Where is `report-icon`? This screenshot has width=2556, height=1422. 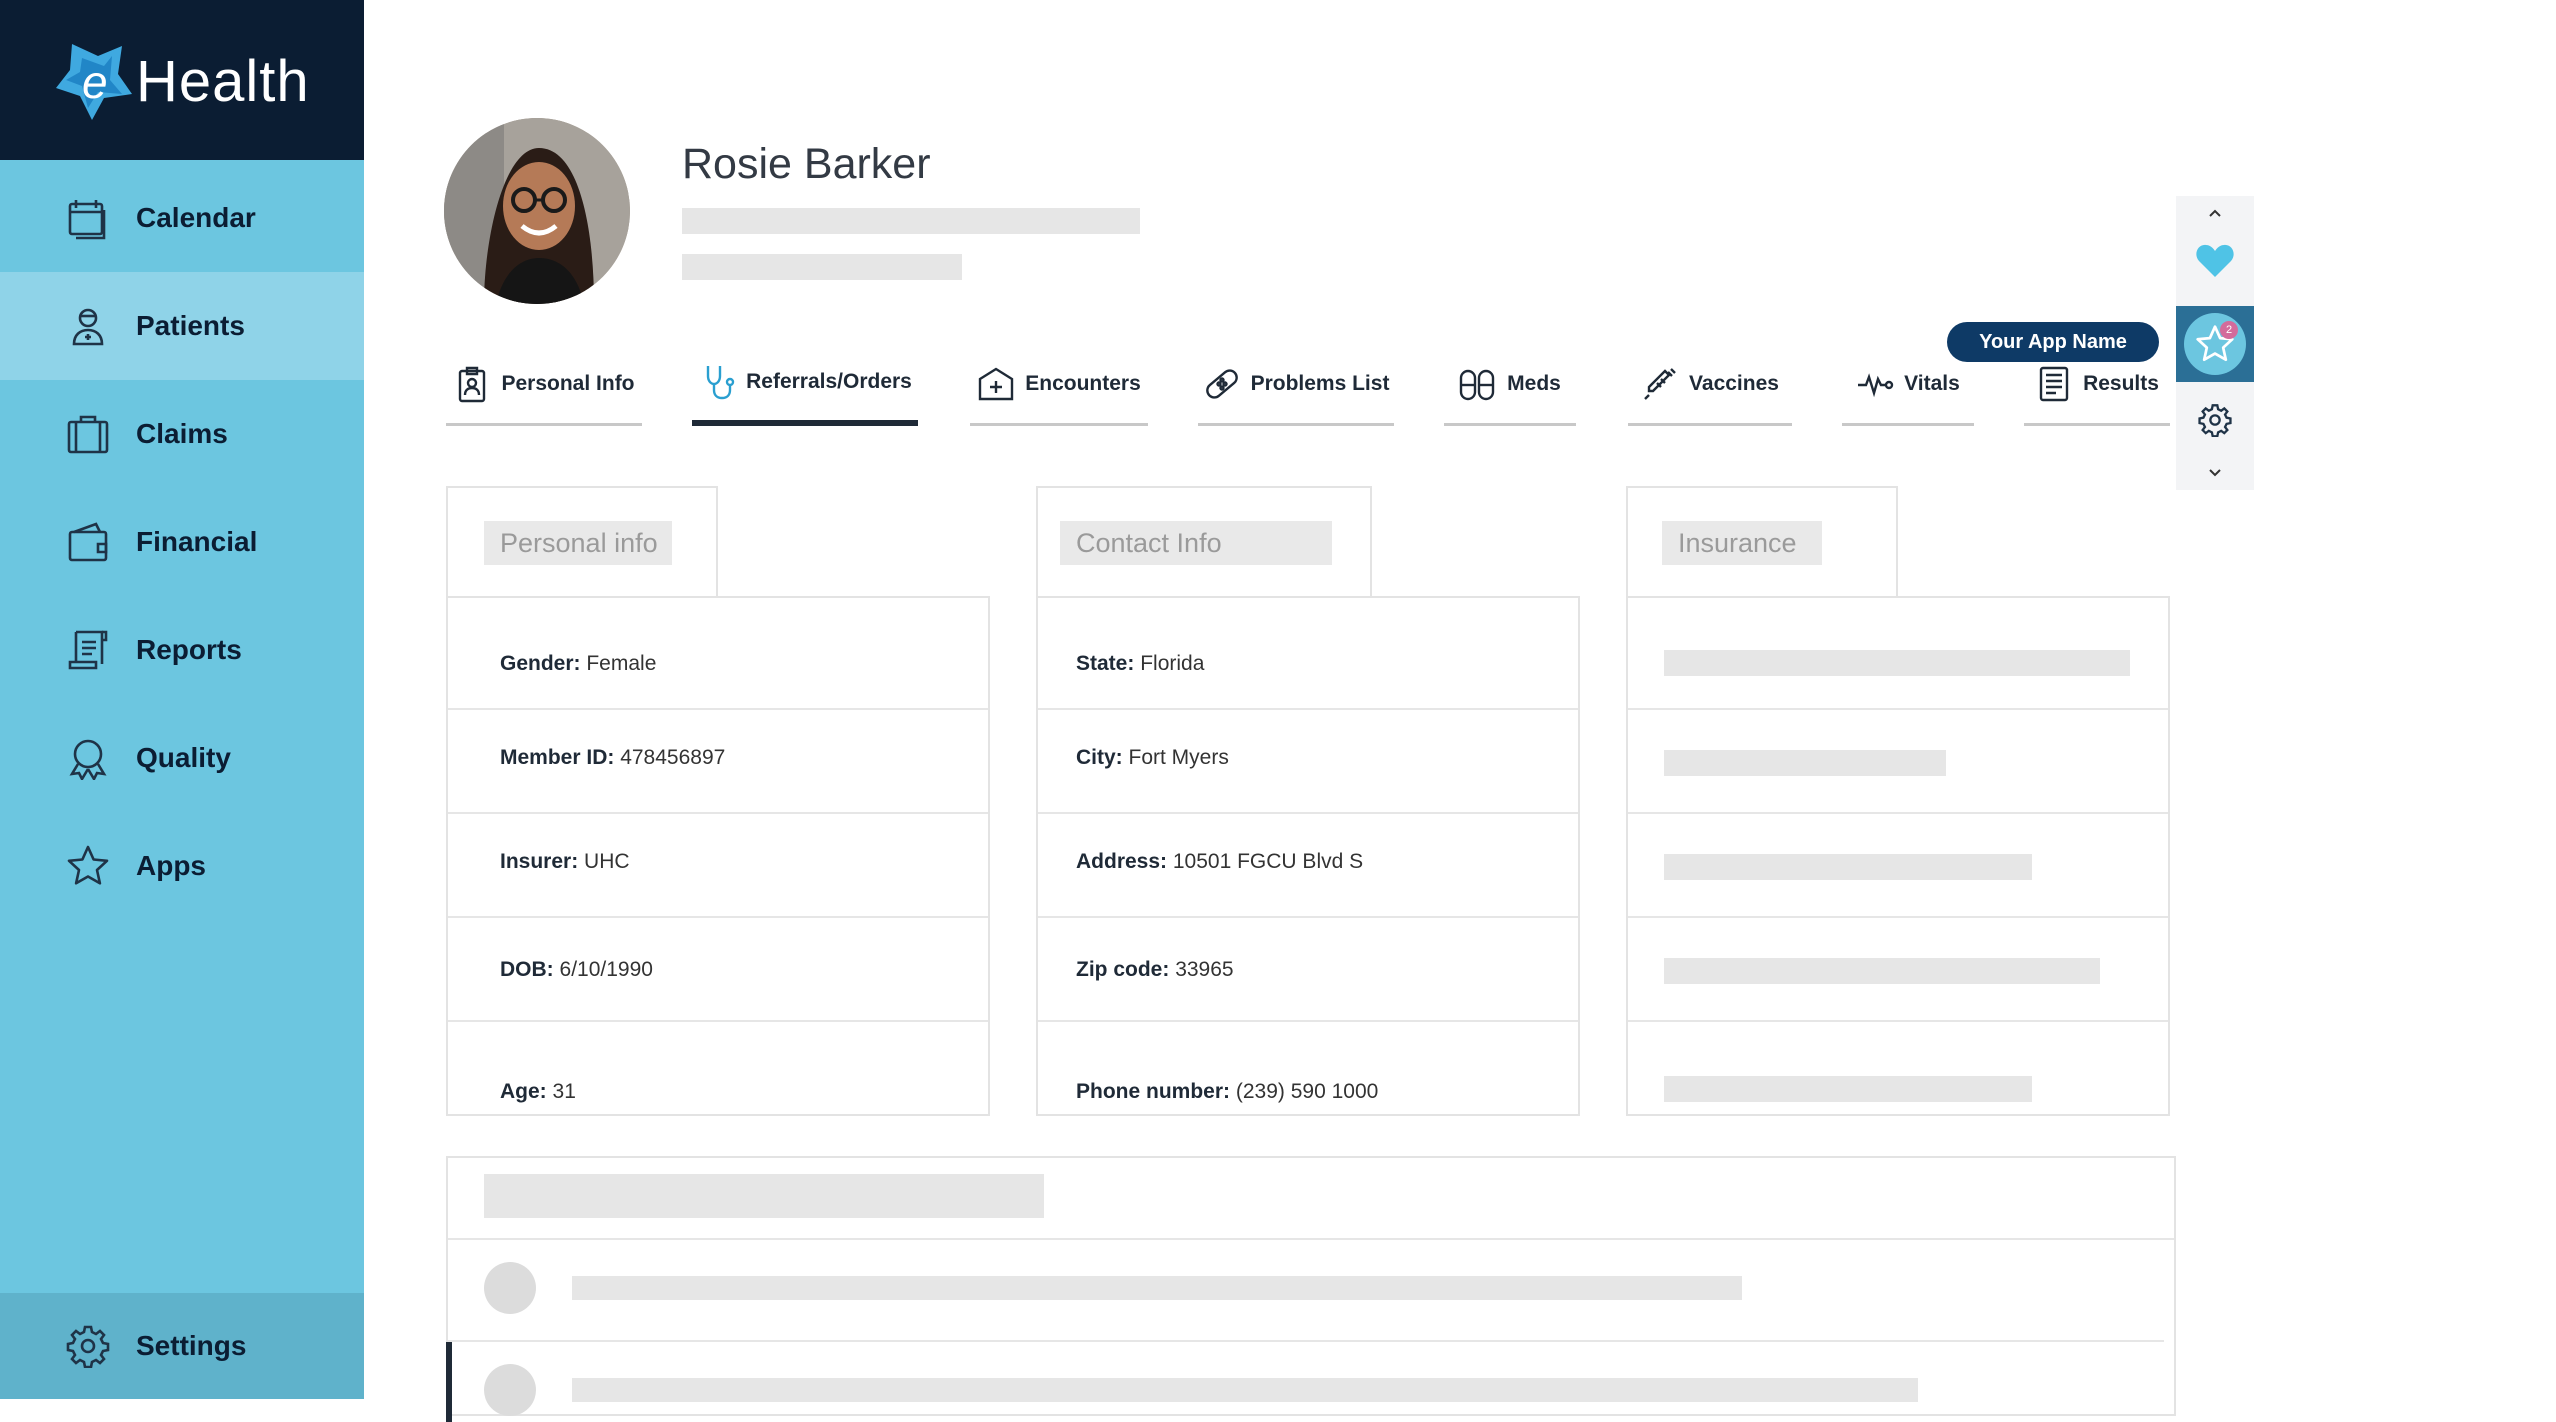 report-icon is located at coordinates (88, 650).